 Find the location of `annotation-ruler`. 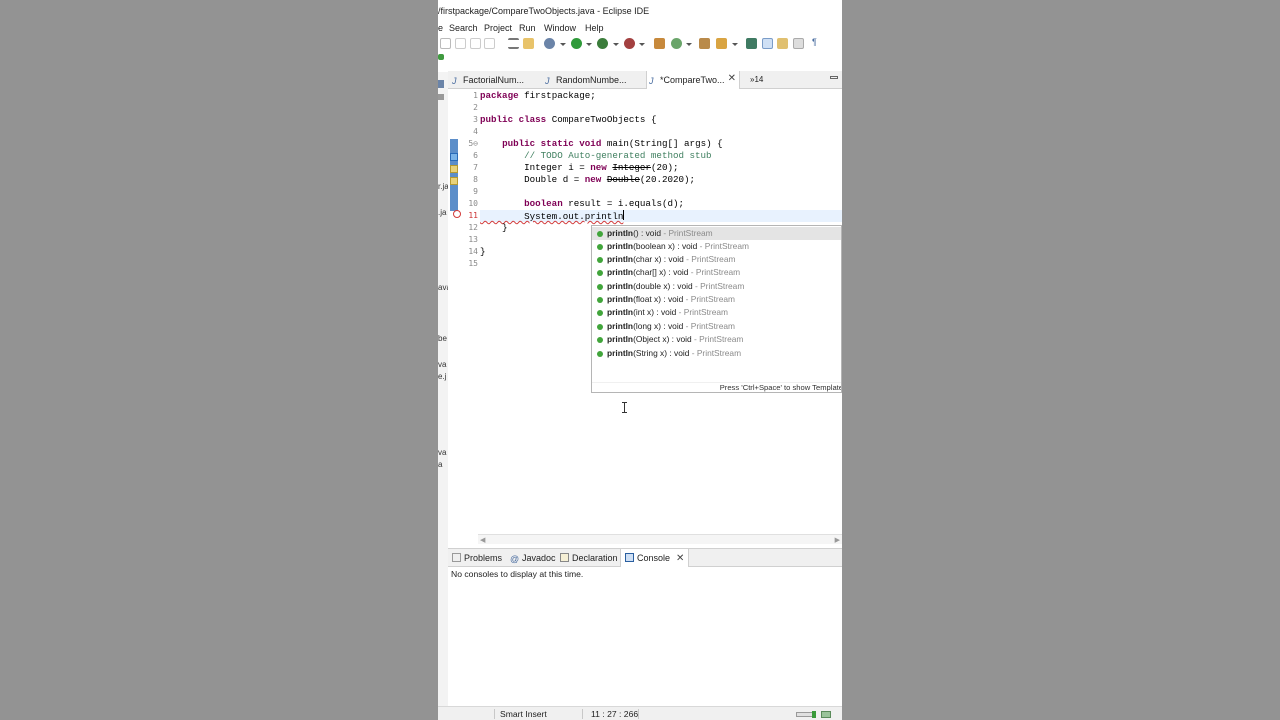

annotation-ruler is located at coordinates (454, 316).